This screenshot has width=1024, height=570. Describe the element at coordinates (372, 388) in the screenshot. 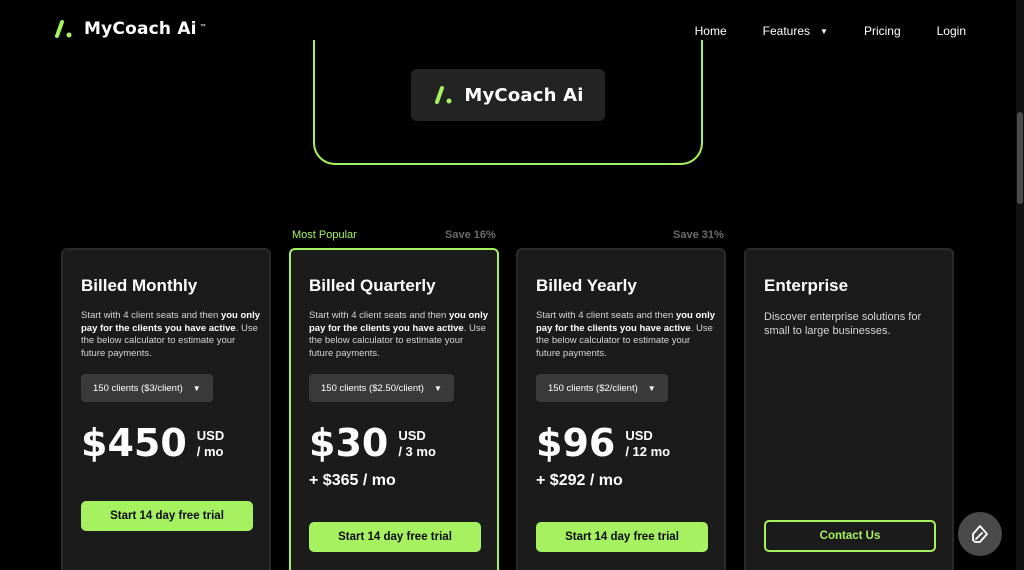

I see `select-value: 150 clients ($2.50/client)` at that location.